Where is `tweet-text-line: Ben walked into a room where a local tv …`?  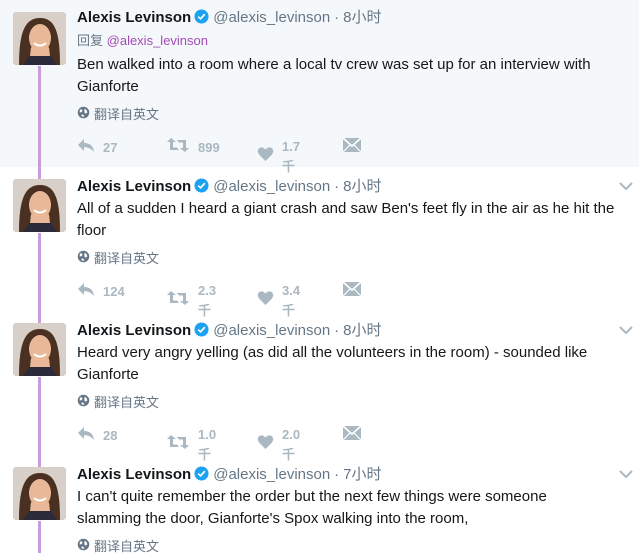 tweet-text-line: Ben walked into a room where a local tv … is located at coordinates (334, 64).